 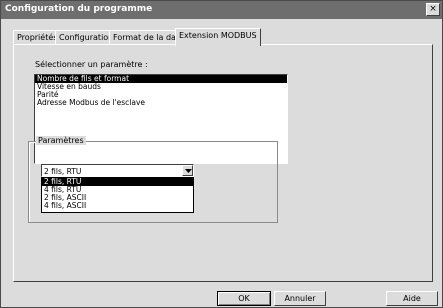 I want to click on cancel-button: Annuler, so click(x=300, y=298).